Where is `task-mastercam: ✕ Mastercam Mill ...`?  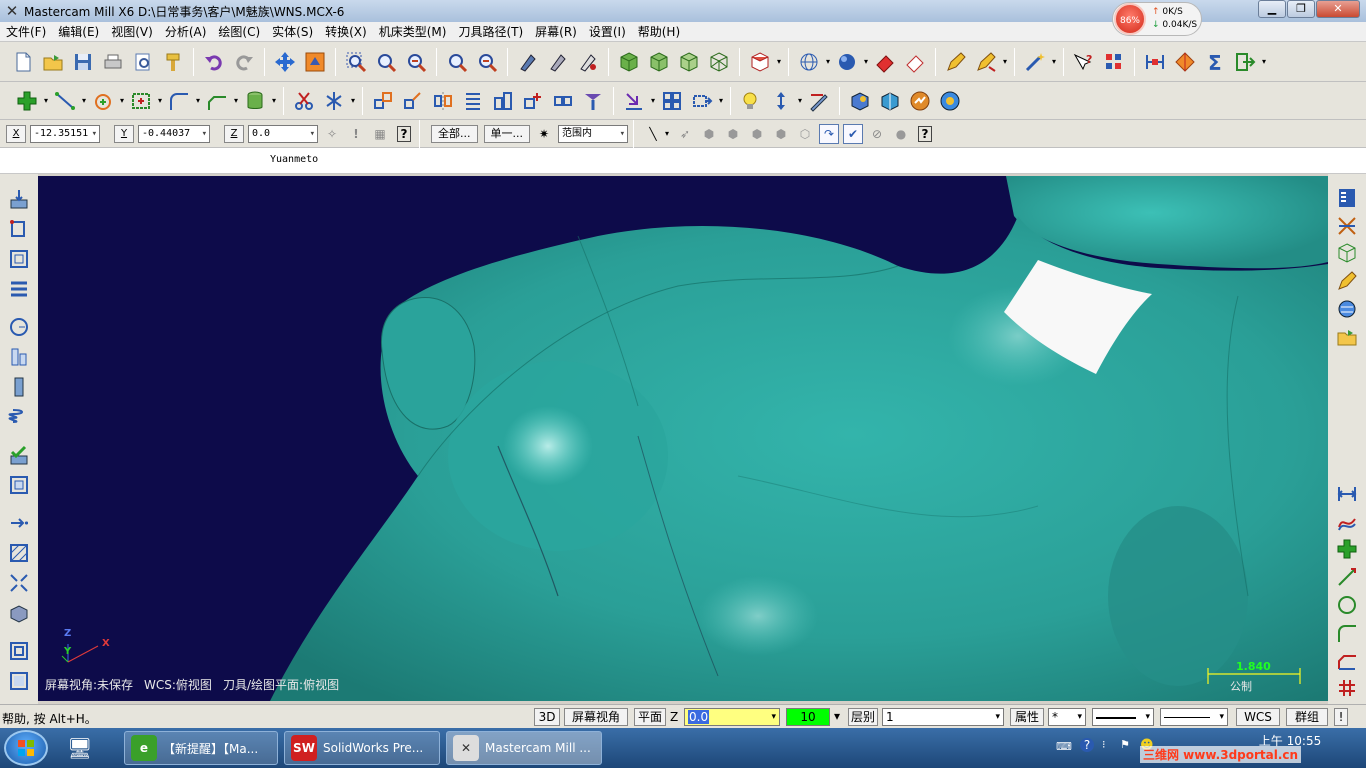
task-mastercam: ✕ Mastercam Mill ... is located at coordinates (524, 748).